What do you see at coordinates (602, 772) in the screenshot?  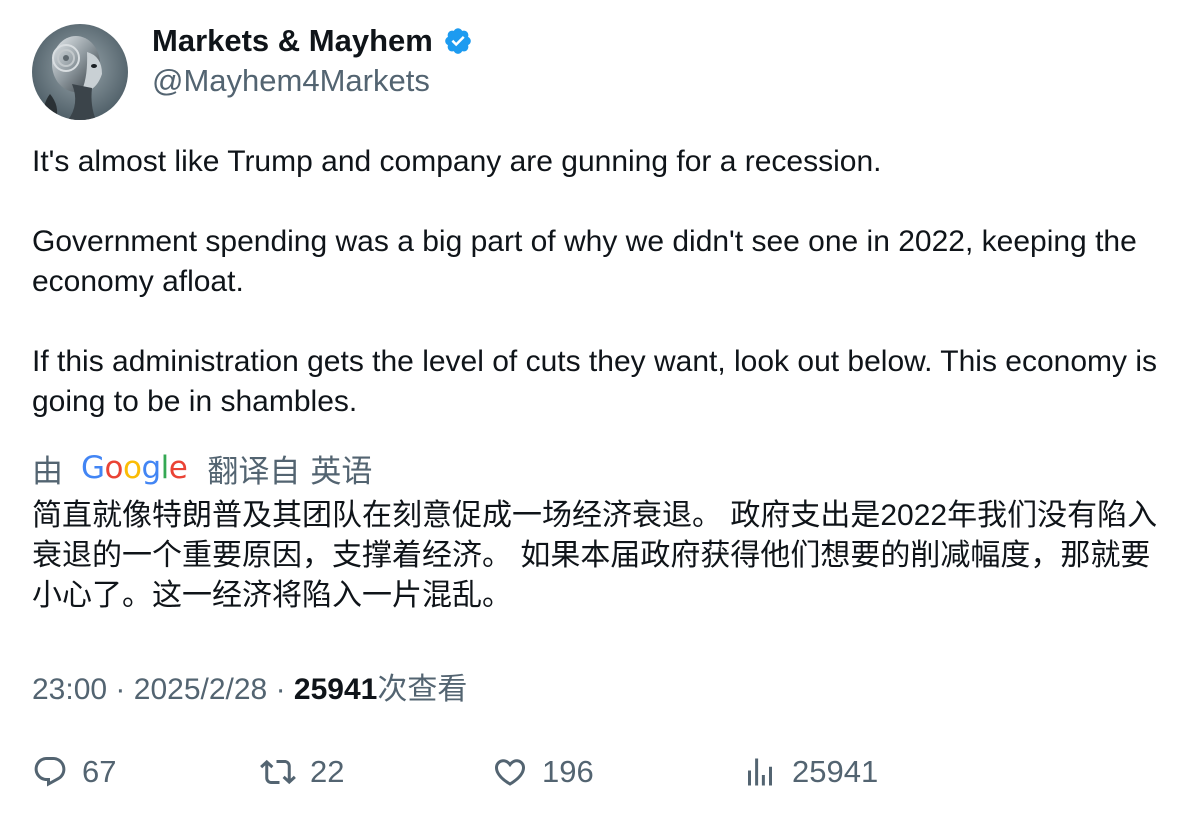 I see `action-bar: 67 22 196 25941` at bounding box center [602, 772].